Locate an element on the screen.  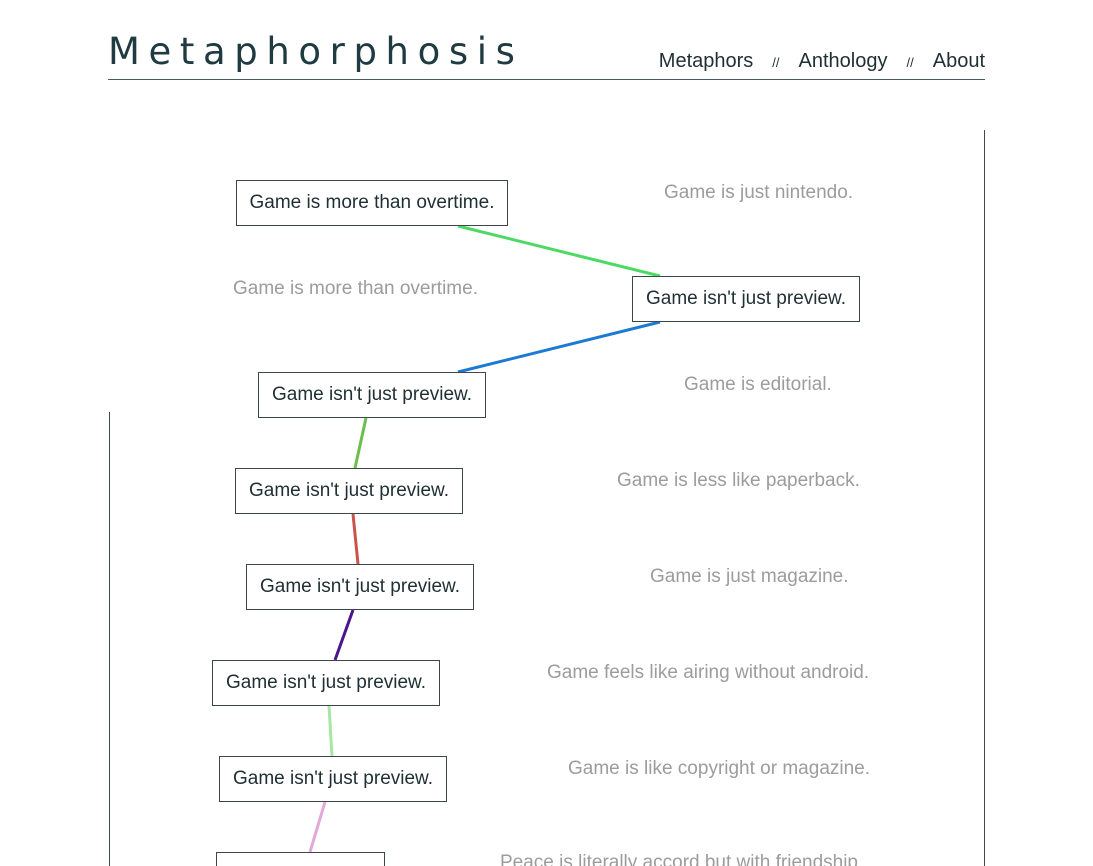
header-divider is located at coordinates (546, 79).